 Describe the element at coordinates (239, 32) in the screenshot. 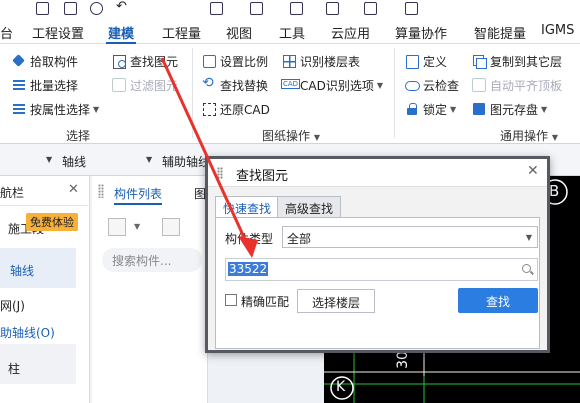

I see `tab-view: 视图` at that location.